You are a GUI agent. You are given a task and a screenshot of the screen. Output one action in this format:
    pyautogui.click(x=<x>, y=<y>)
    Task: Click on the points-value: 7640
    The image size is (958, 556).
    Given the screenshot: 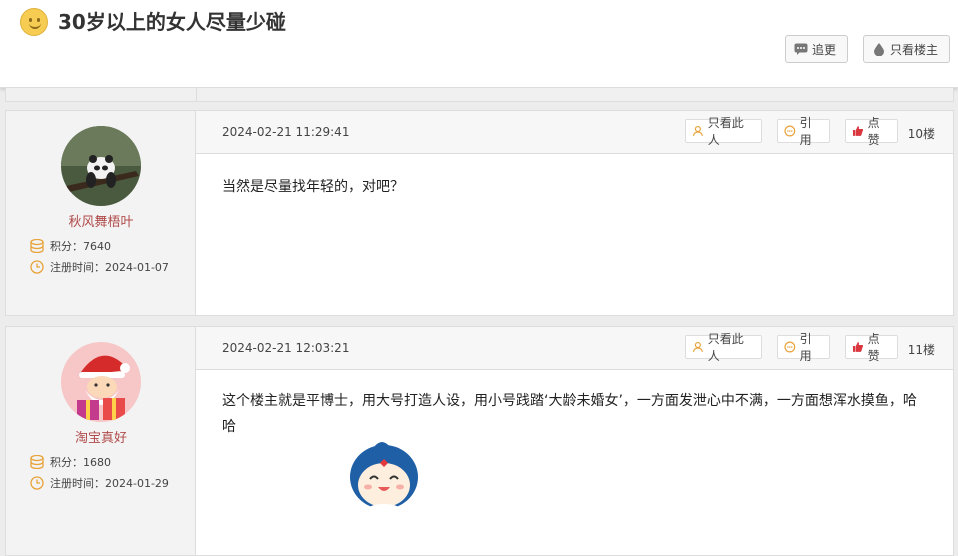 What is the action you would take?
    pyautogui.click(x=97, y=246)
    